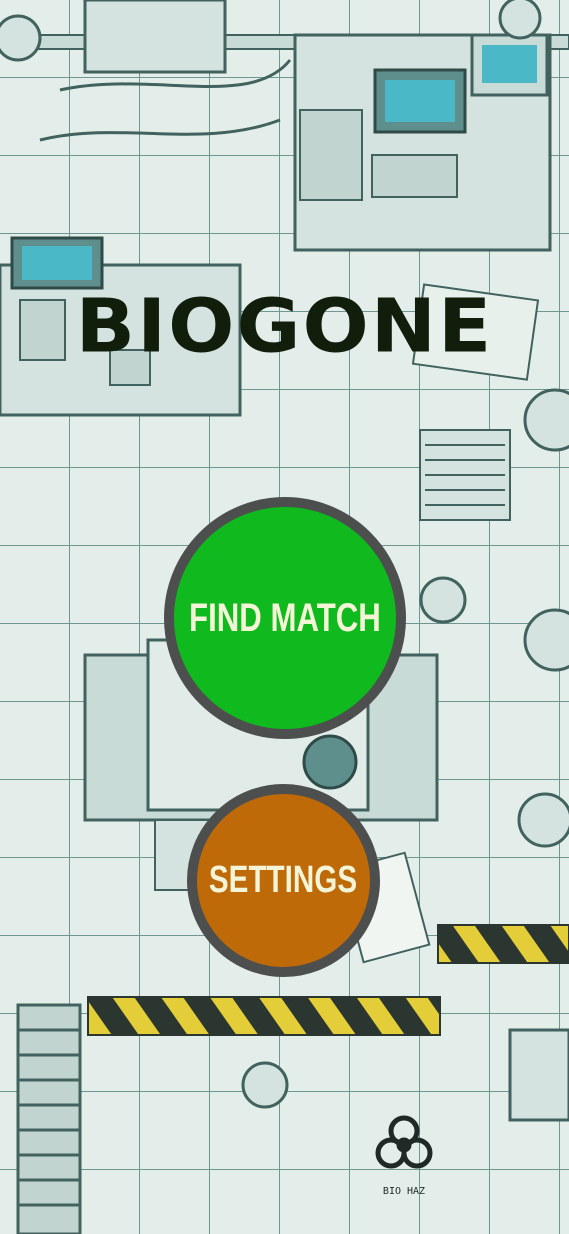  I want to click on biohazard-sign-text: BIO HAZ, so click(404, 1191).